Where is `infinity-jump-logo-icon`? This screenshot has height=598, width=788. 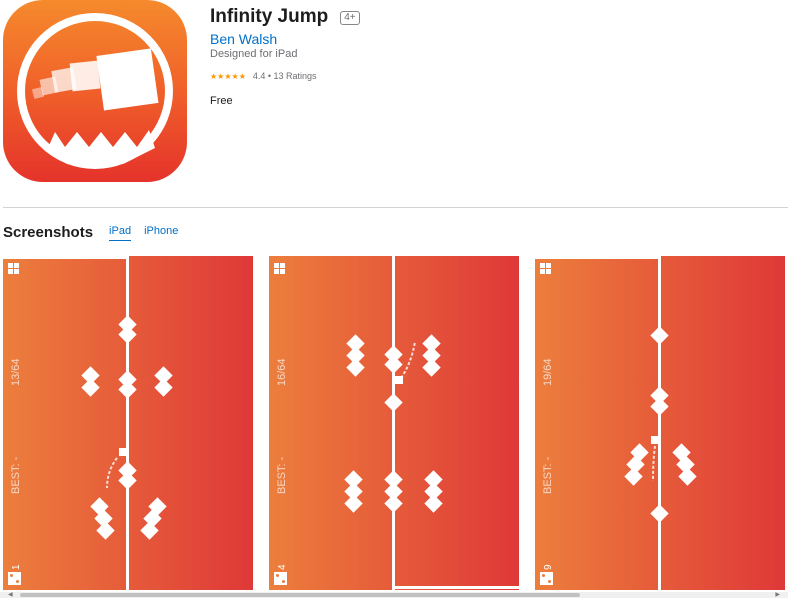 infinity-jump-logo-icon is located at coordinates (95, 91).